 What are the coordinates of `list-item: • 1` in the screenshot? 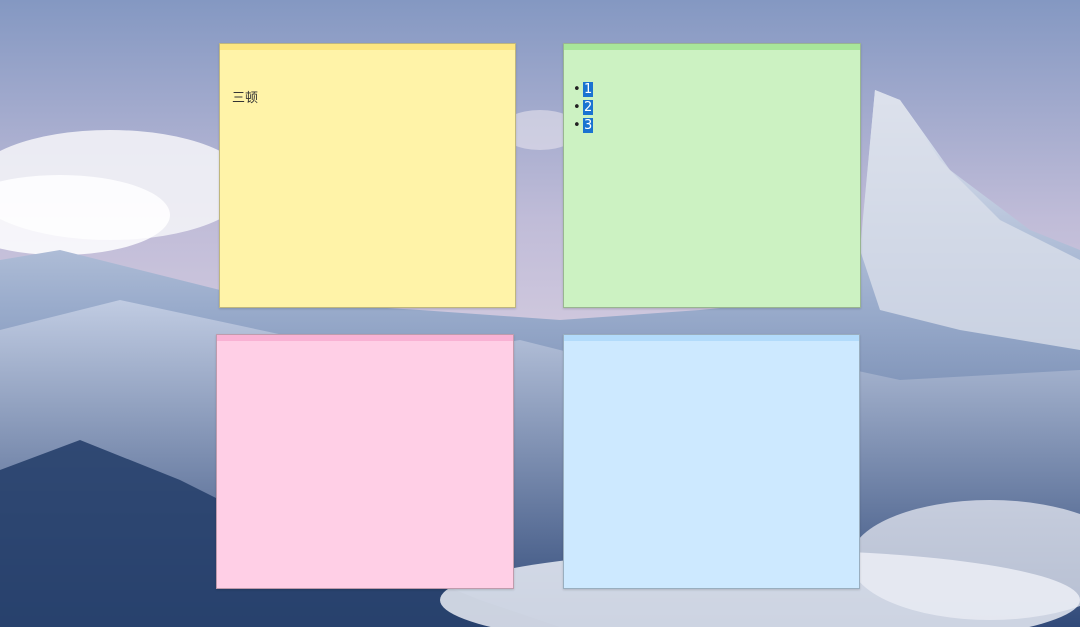 It's located at (583, 90).